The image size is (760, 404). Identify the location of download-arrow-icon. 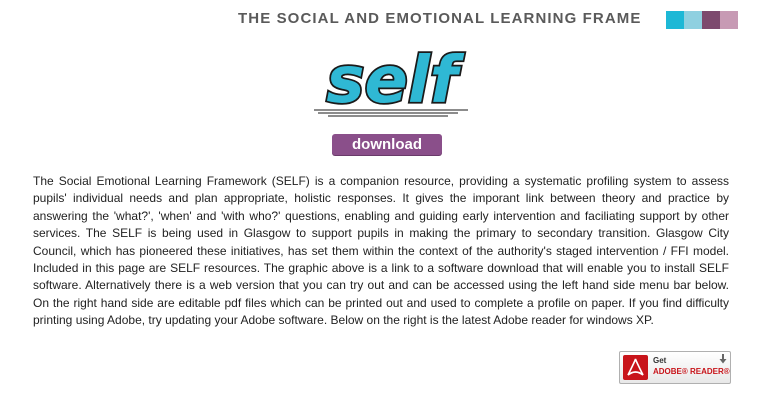
(723, 359).